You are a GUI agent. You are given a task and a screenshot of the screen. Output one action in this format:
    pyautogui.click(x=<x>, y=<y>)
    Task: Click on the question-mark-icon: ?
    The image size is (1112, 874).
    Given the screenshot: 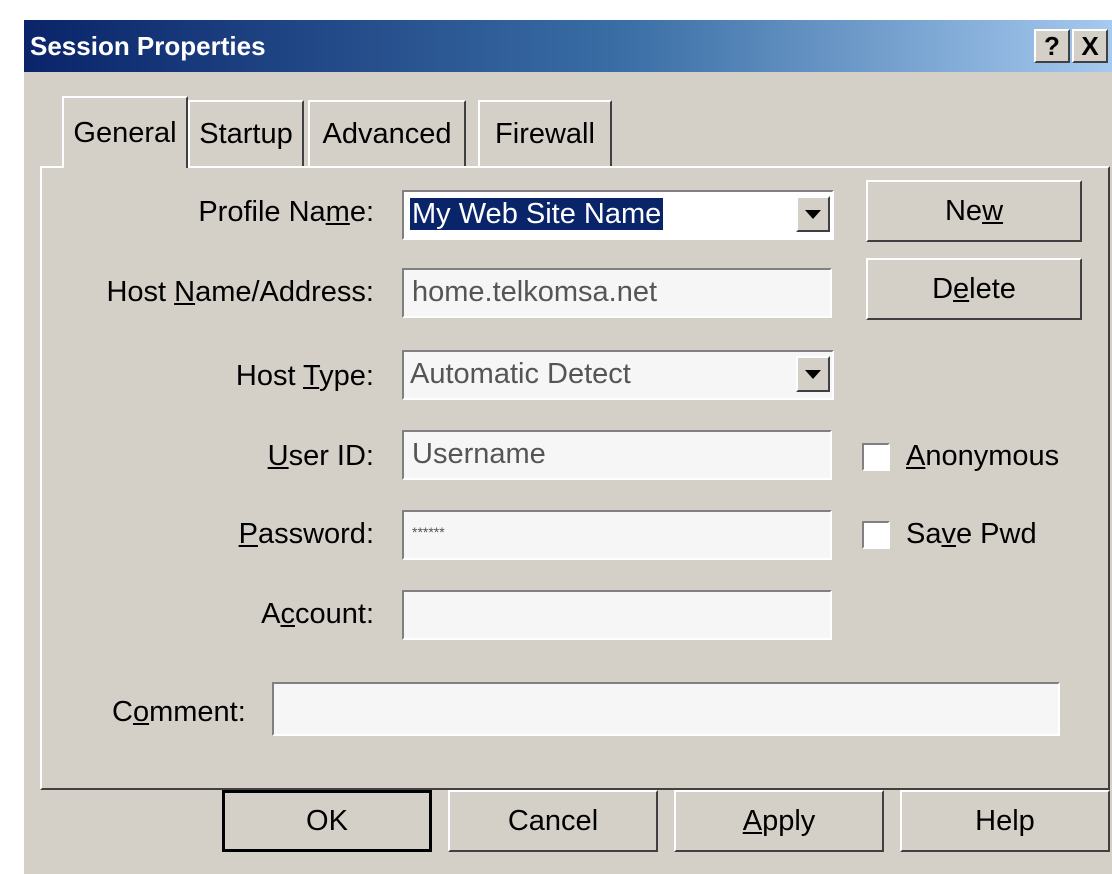 What is the action you would take?
    pyautogui.click(x=1052, y=46)
    